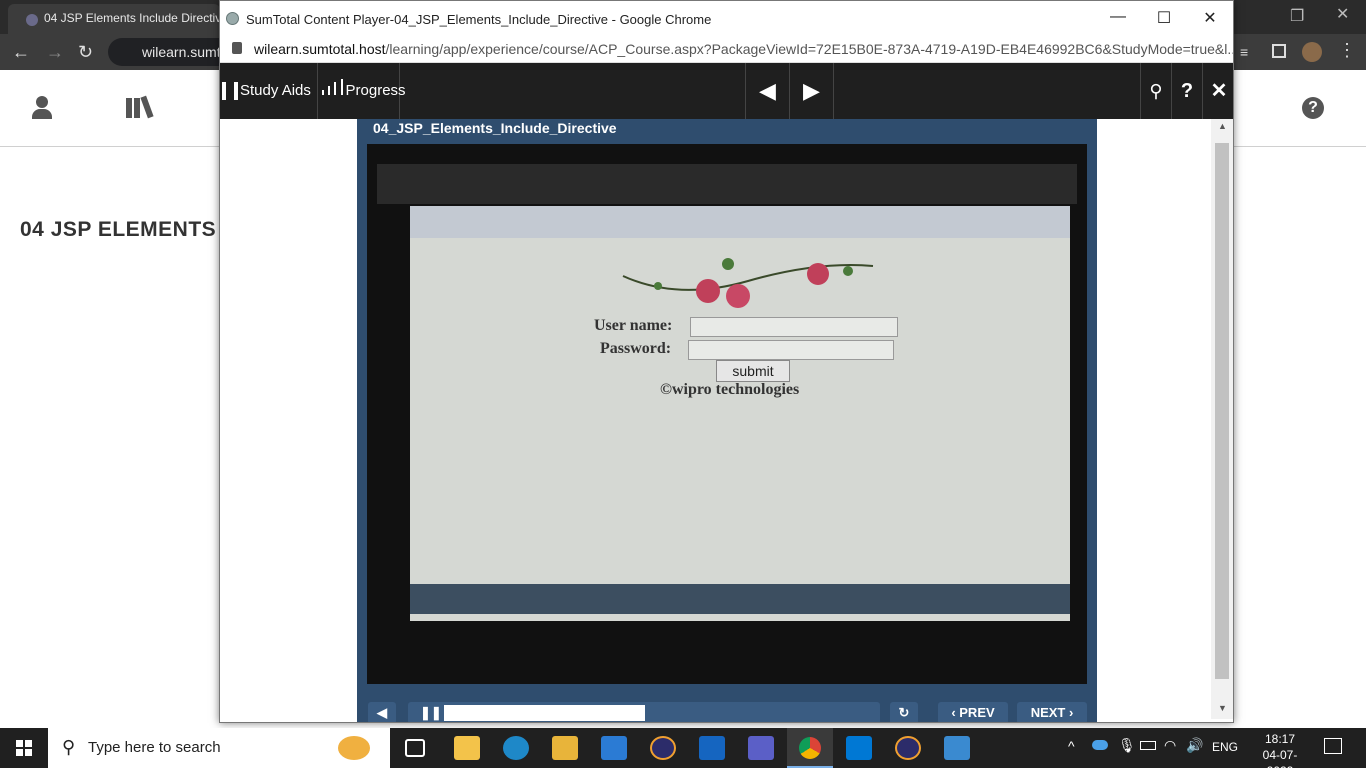 The height and width of the screenshot is (779, 1366). I want to click on progress-label: Progress, so click(375, 90).